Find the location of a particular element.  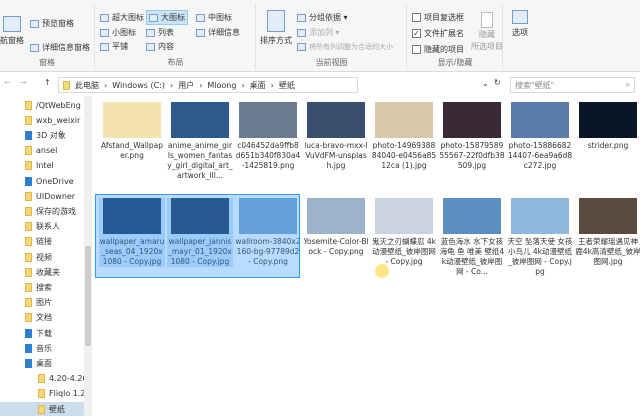

checkbox-checked: ✓ is located at coordinates (416, 33).